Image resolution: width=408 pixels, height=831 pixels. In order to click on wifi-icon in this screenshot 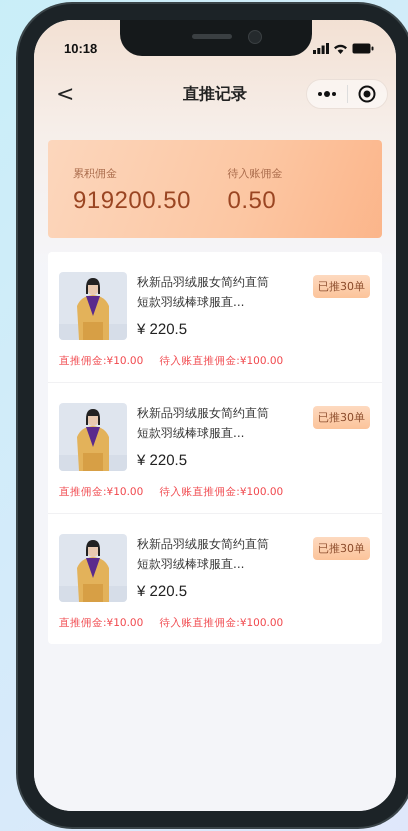, I will do `click(340, 48)`.